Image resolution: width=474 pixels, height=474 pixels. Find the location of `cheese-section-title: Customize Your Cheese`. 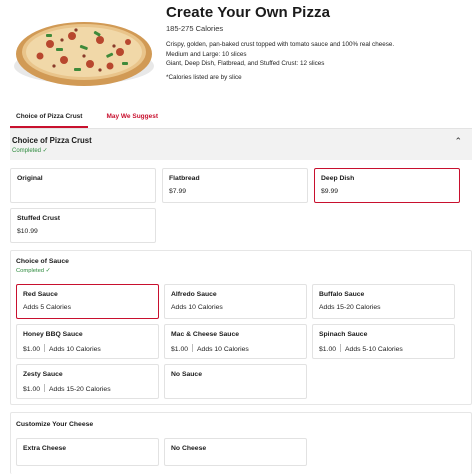

cheese-section-title: Customize Your Cheese is located at coordinates (55, 424).